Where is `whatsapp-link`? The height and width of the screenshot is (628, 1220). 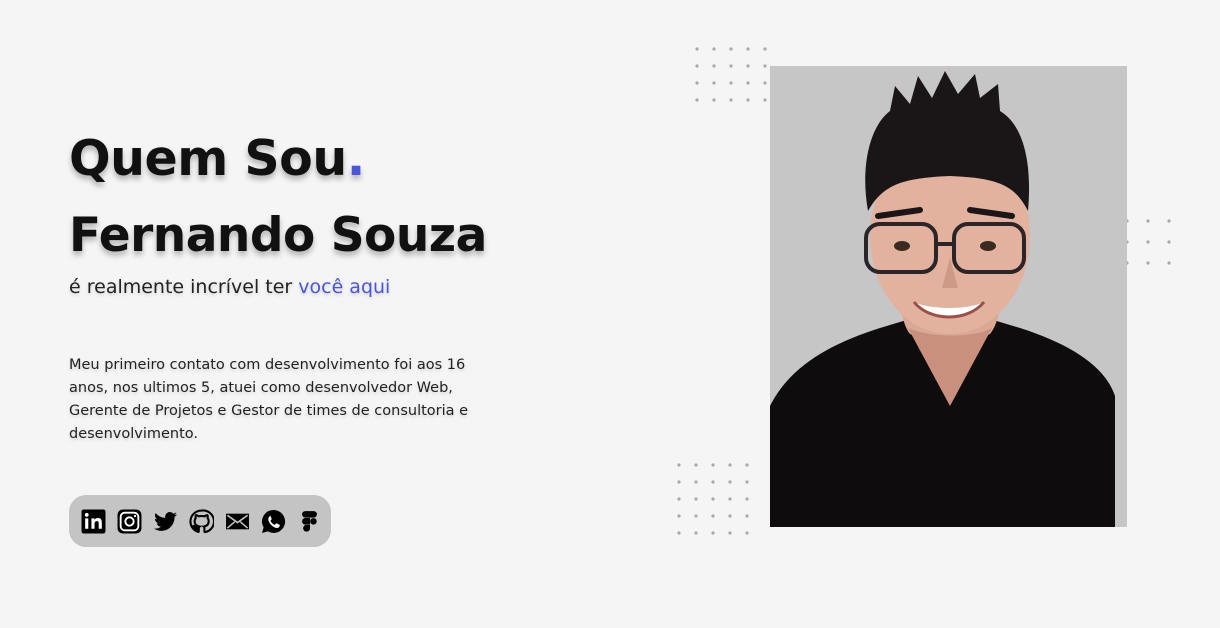 whatsapp-link is located at coordinates (273, 521).